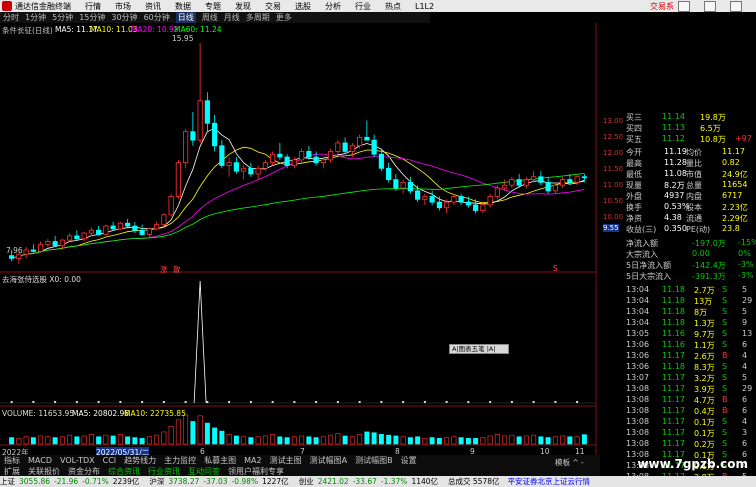 The height and width of the screenshot is (487, 756). I want to click on tab-ma2: MA2, so click(252, 460).